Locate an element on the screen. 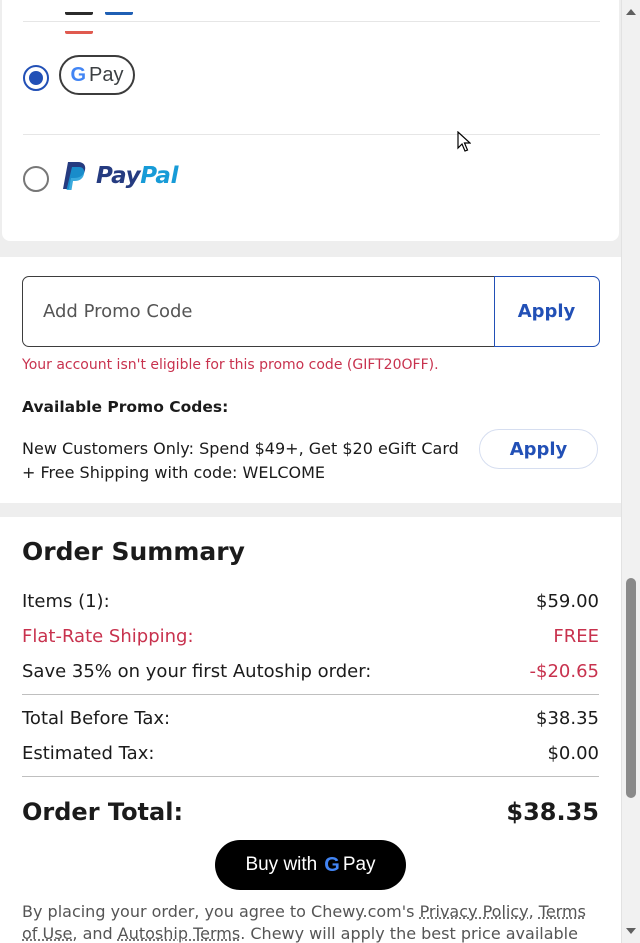 Image resolution: width=640 pixels, height=943 pixels. order-total-value: $38.35 is located at coordinates (552, 812).